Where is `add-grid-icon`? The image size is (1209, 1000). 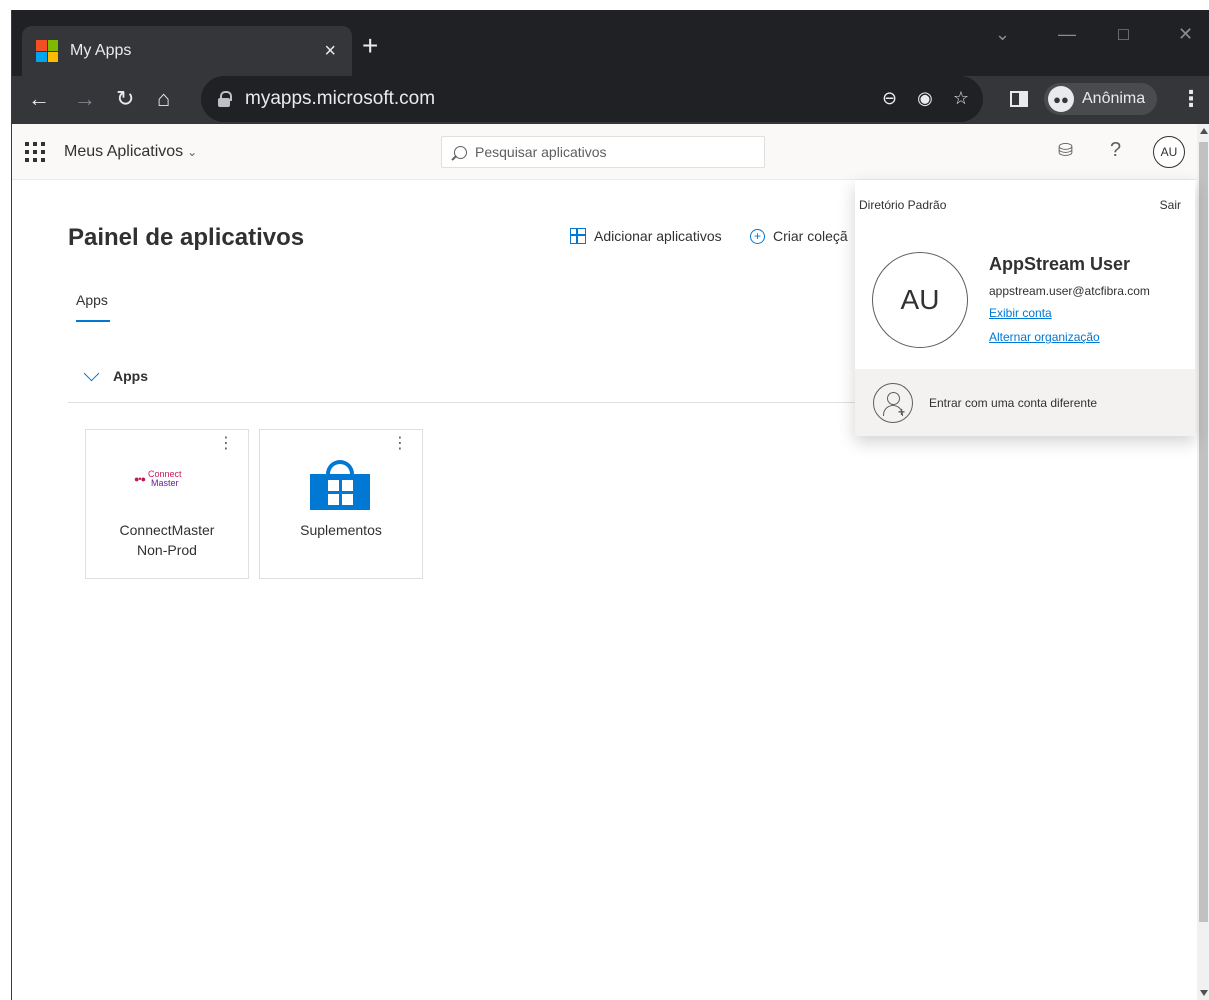 add-grid-icon is located at coordinates (578, 236).